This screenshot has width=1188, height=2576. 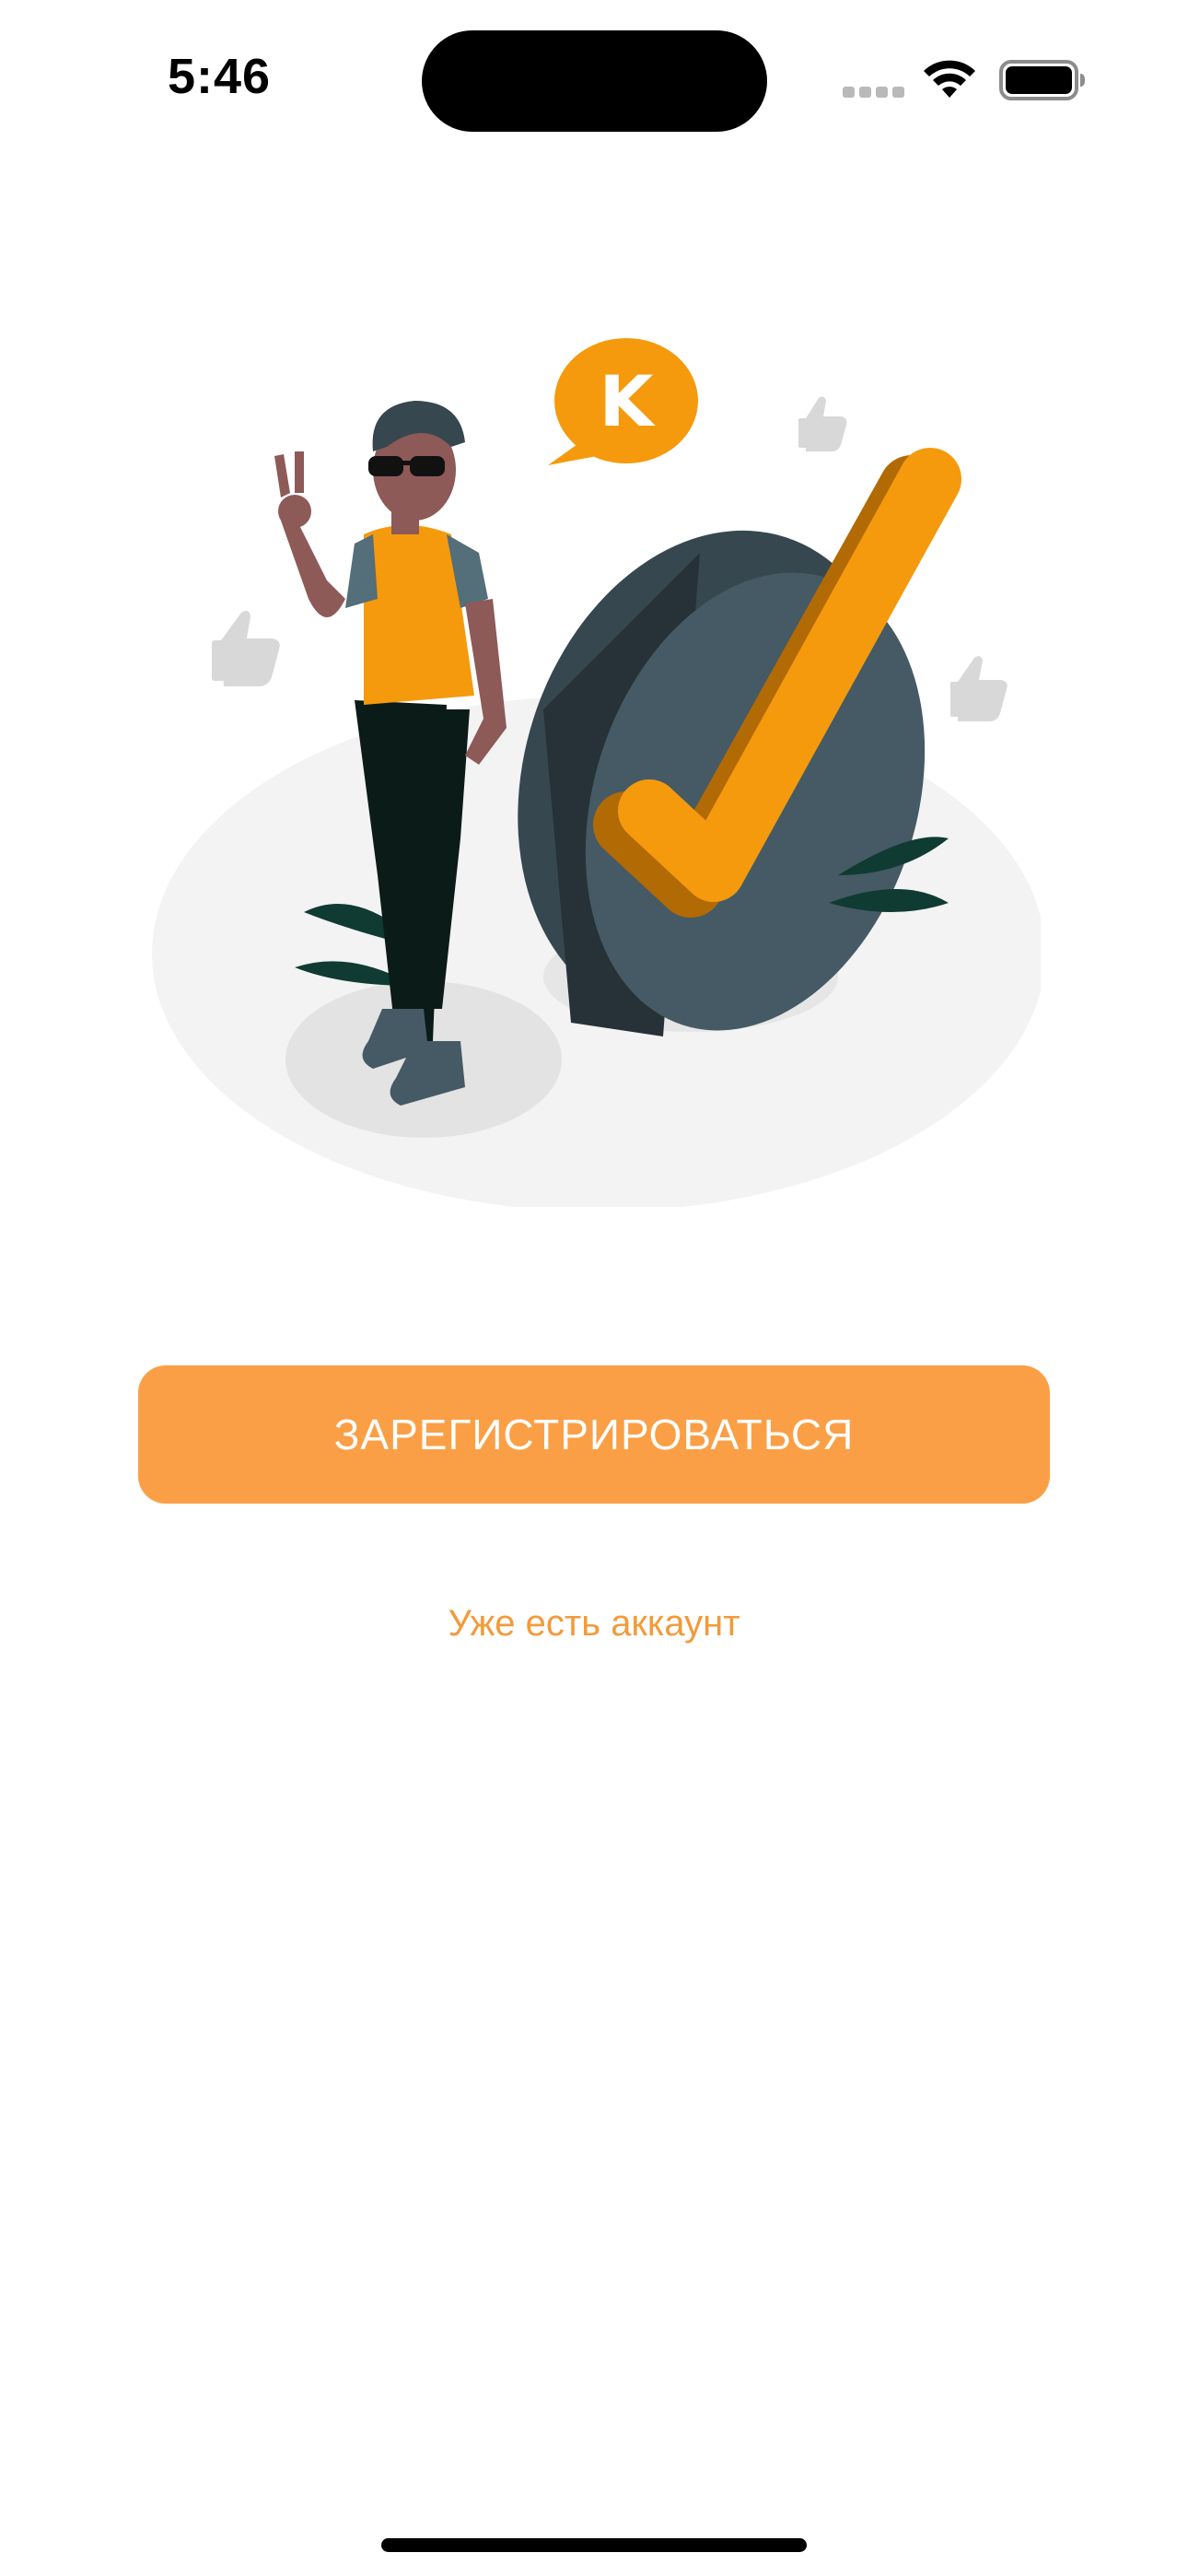 I want to click on status-time: 5:46, so click(x=220, y=76).